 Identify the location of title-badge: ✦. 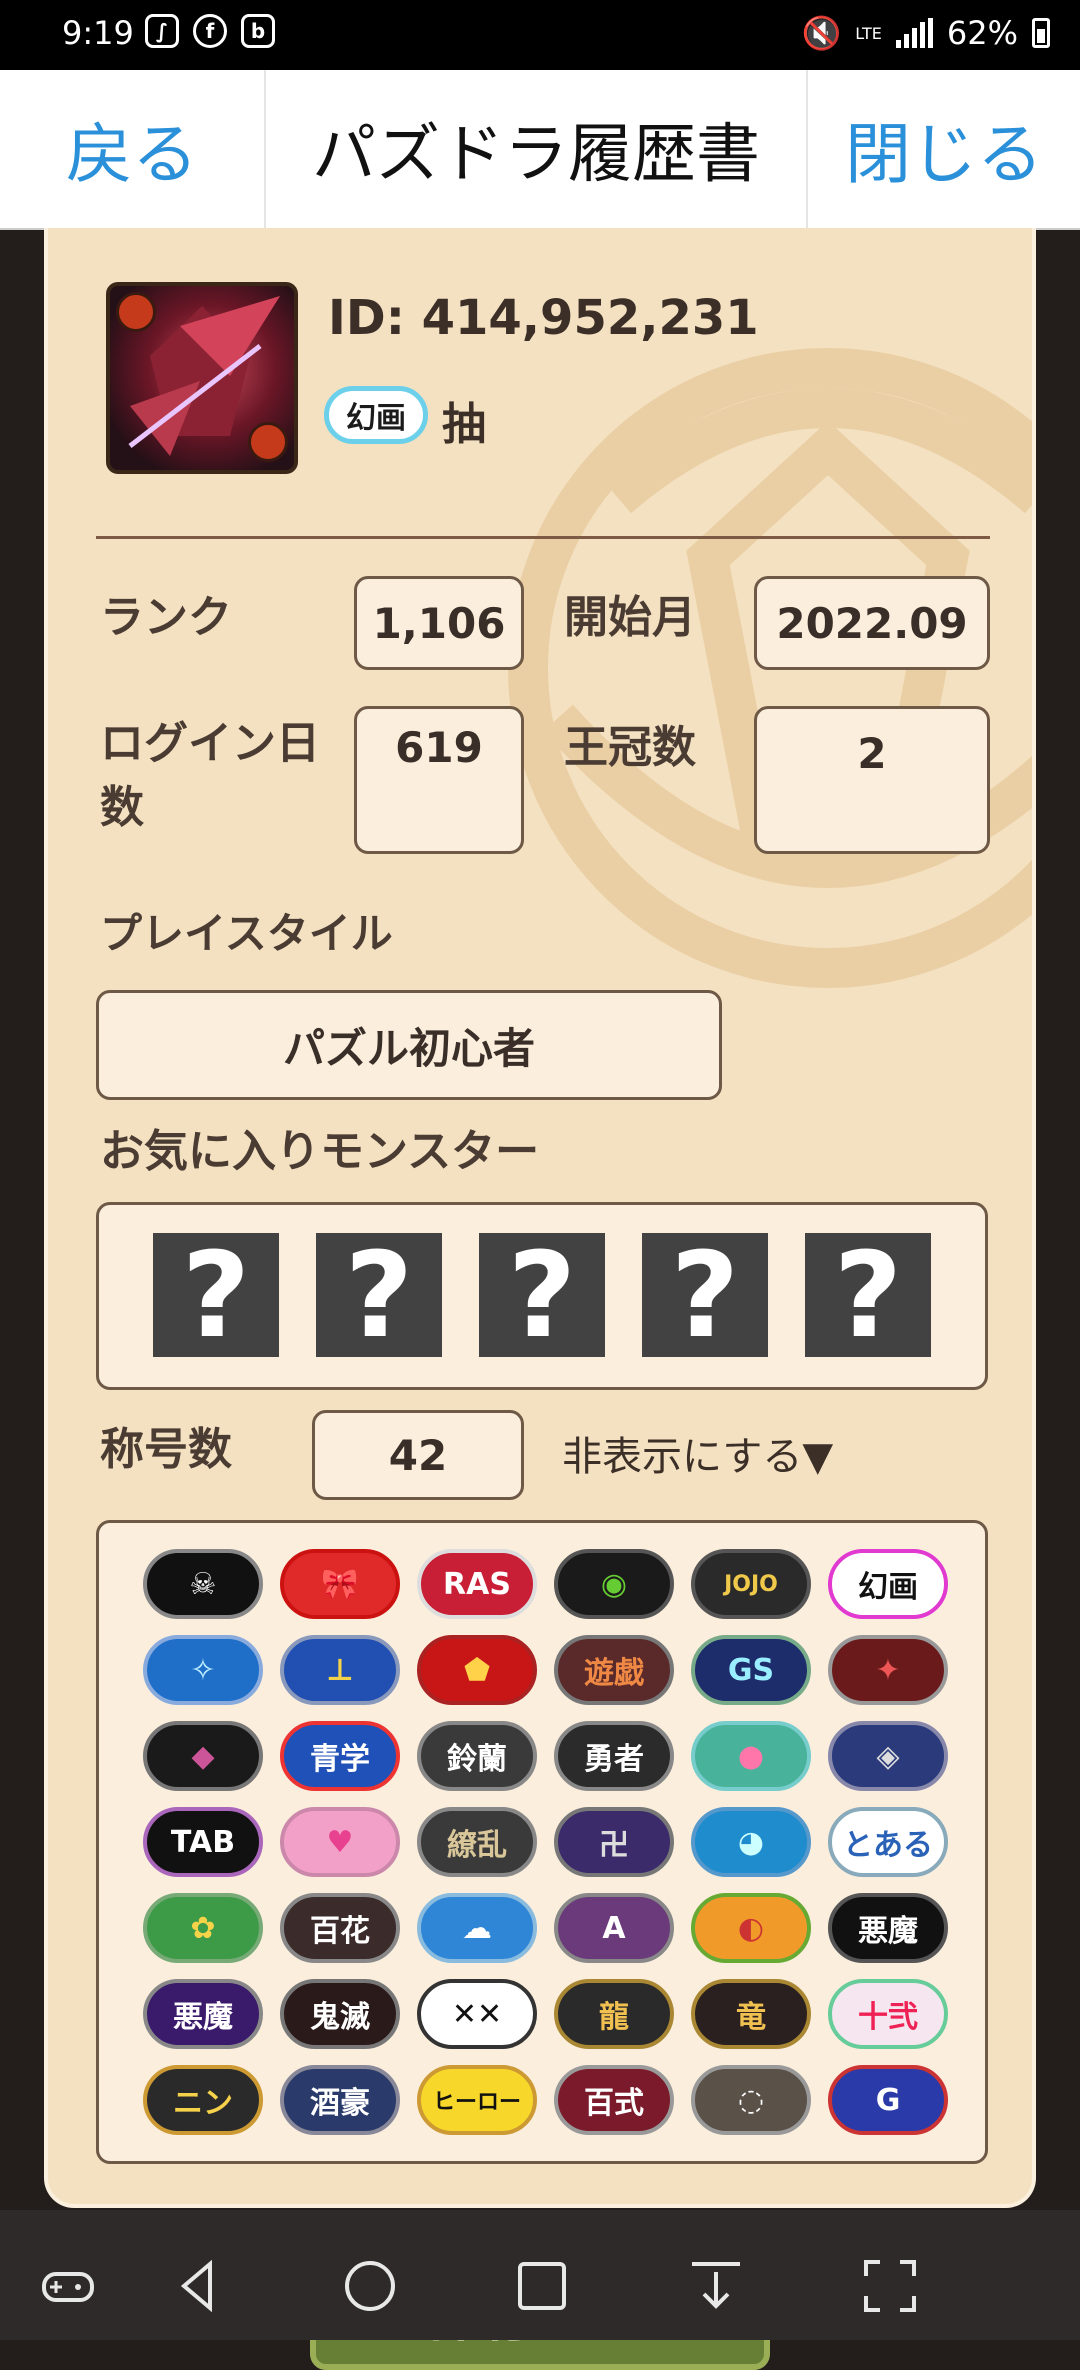
(888, 1670).